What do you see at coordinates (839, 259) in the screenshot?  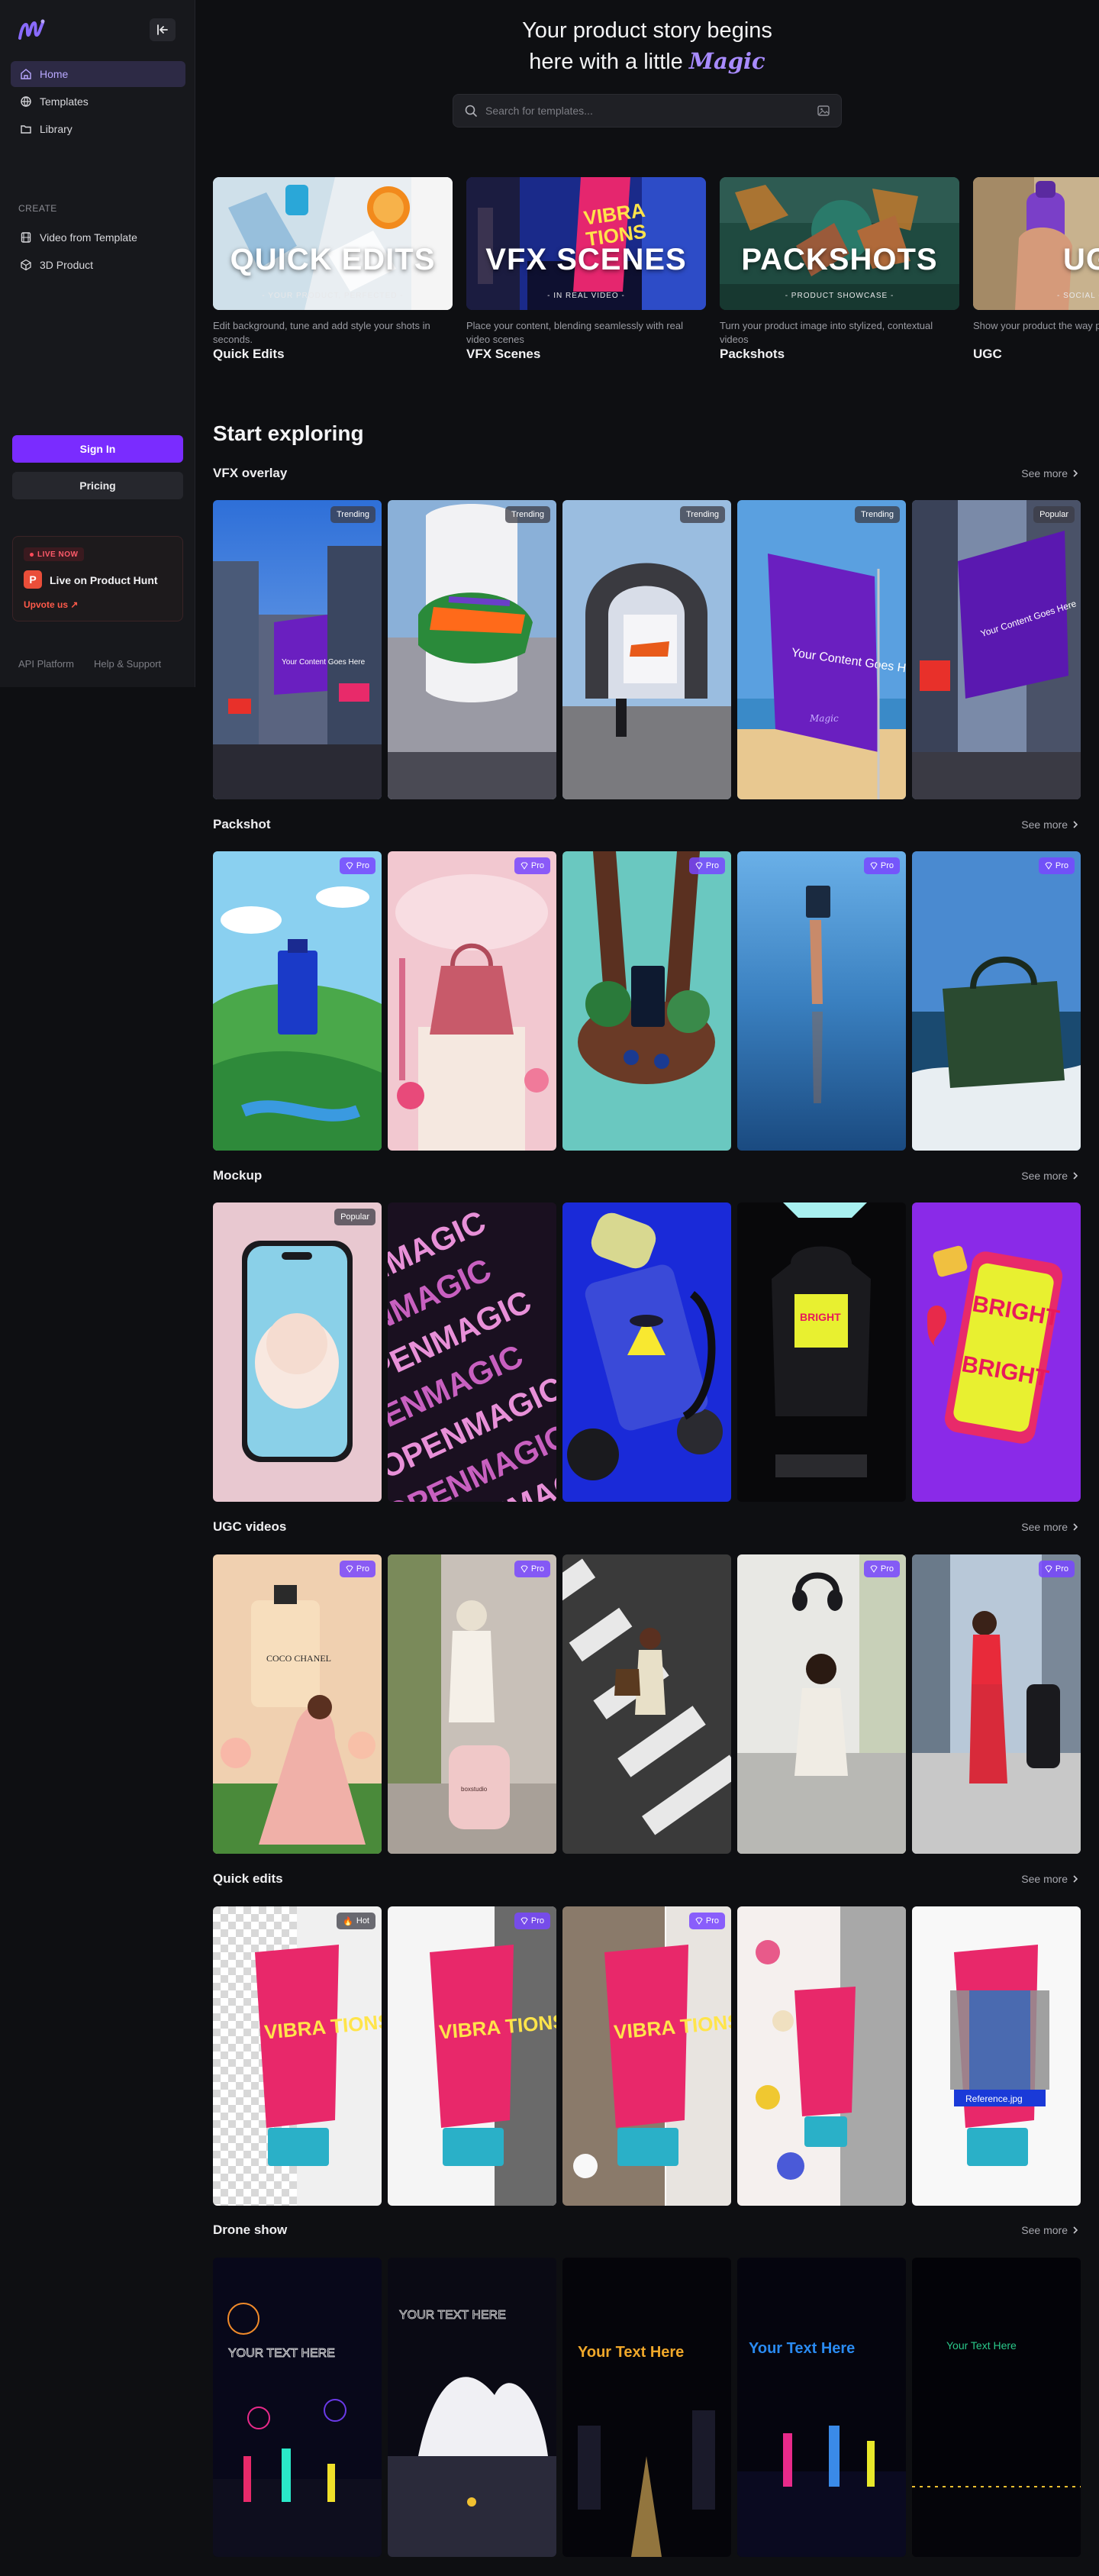 I see `feature-big-title: PACKSHOTS` at bounding box center [839, 259].